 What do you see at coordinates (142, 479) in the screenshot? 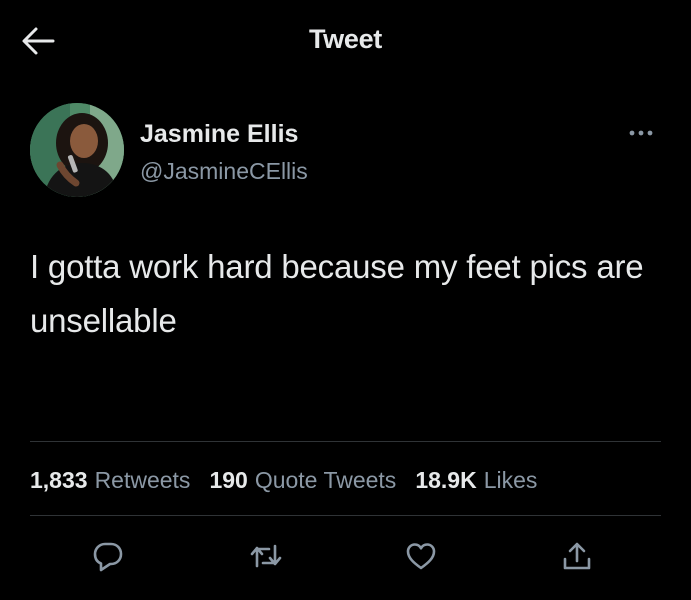
I see `retweets-label: Retweets` at bounding box center [142, 479].